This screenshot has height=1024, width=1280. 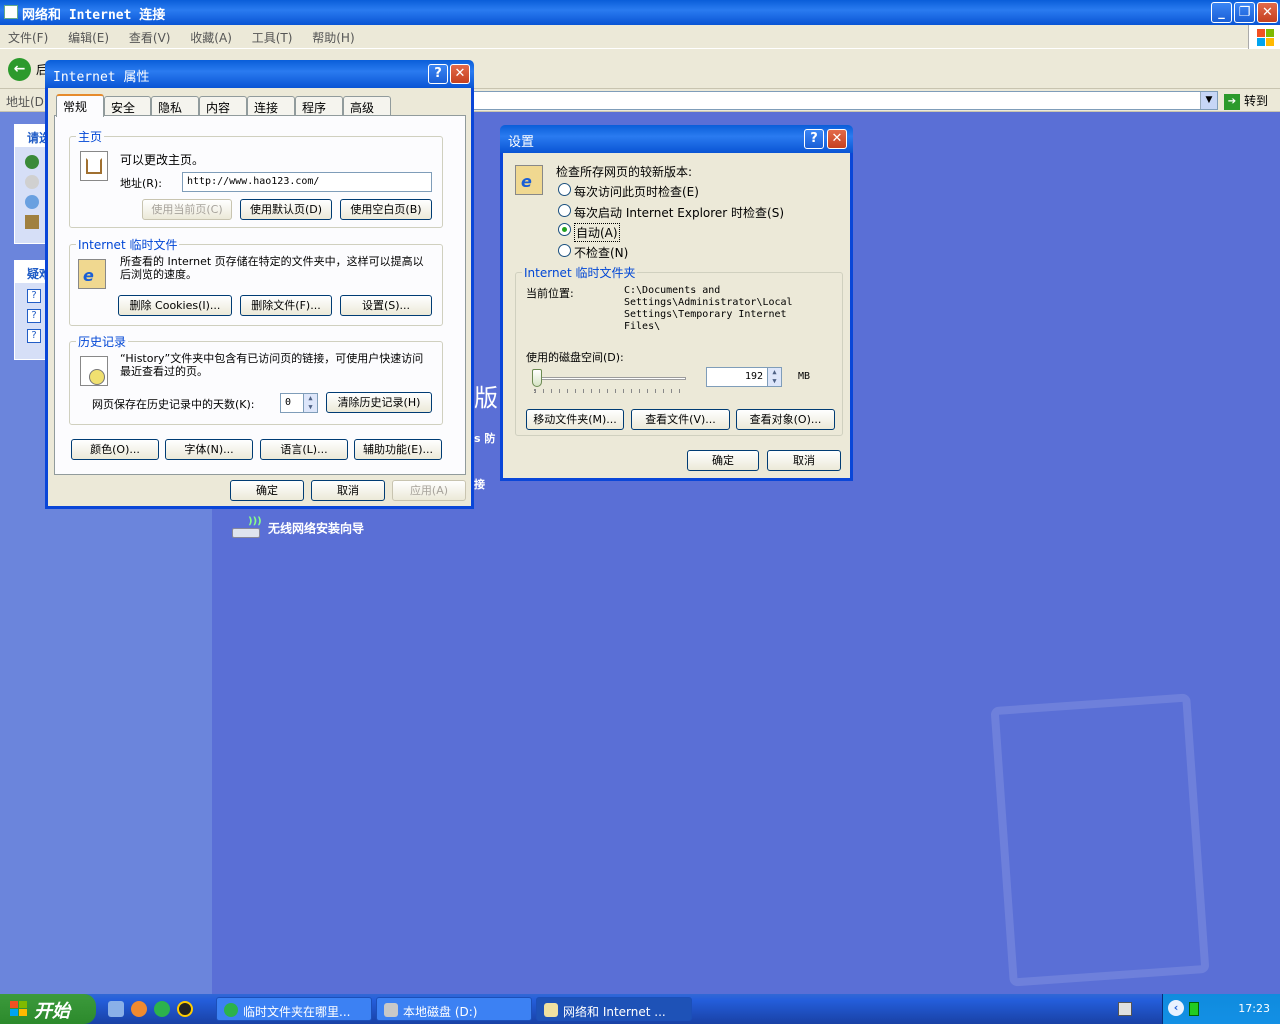 I want to click on tab-programs: 程序, so click(x=319, y=105).